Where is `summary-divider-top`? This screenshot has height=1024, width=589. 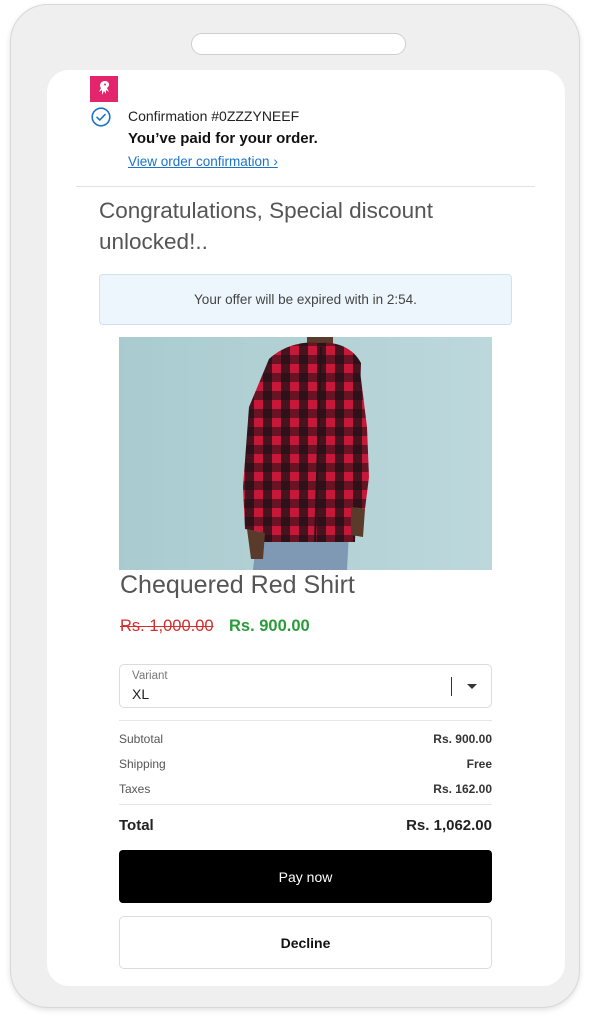
summary-divider-top is located at coordinates (305, 720).